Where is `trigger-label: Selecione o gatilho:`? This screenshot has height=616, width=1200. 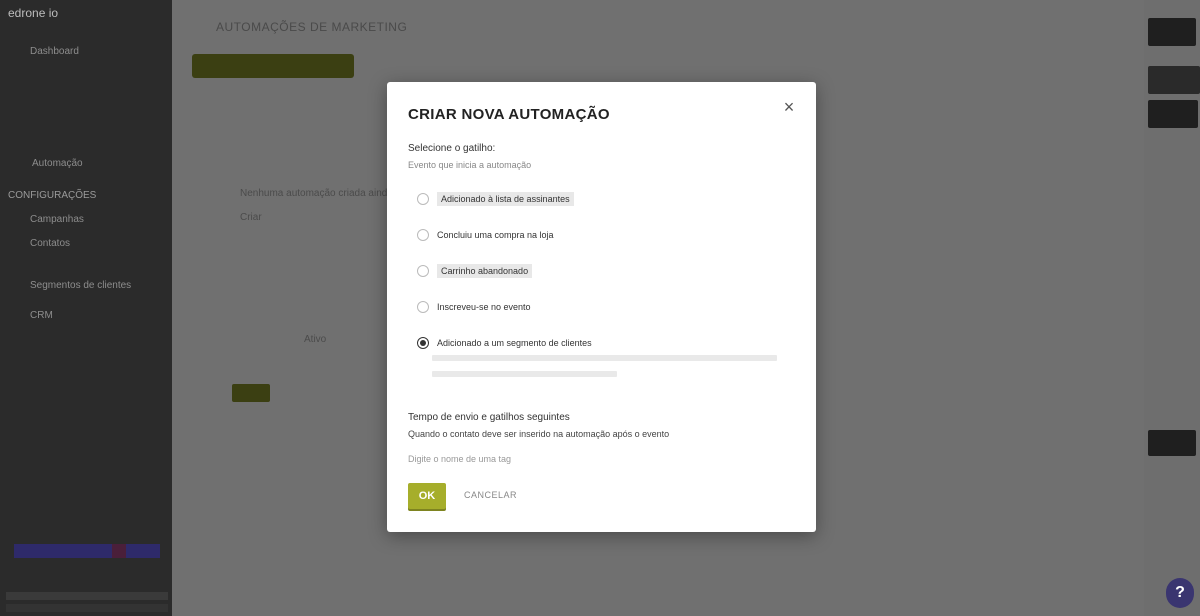
trigger-label: Selecione o gatilho: is located at coordinates (452, 148).